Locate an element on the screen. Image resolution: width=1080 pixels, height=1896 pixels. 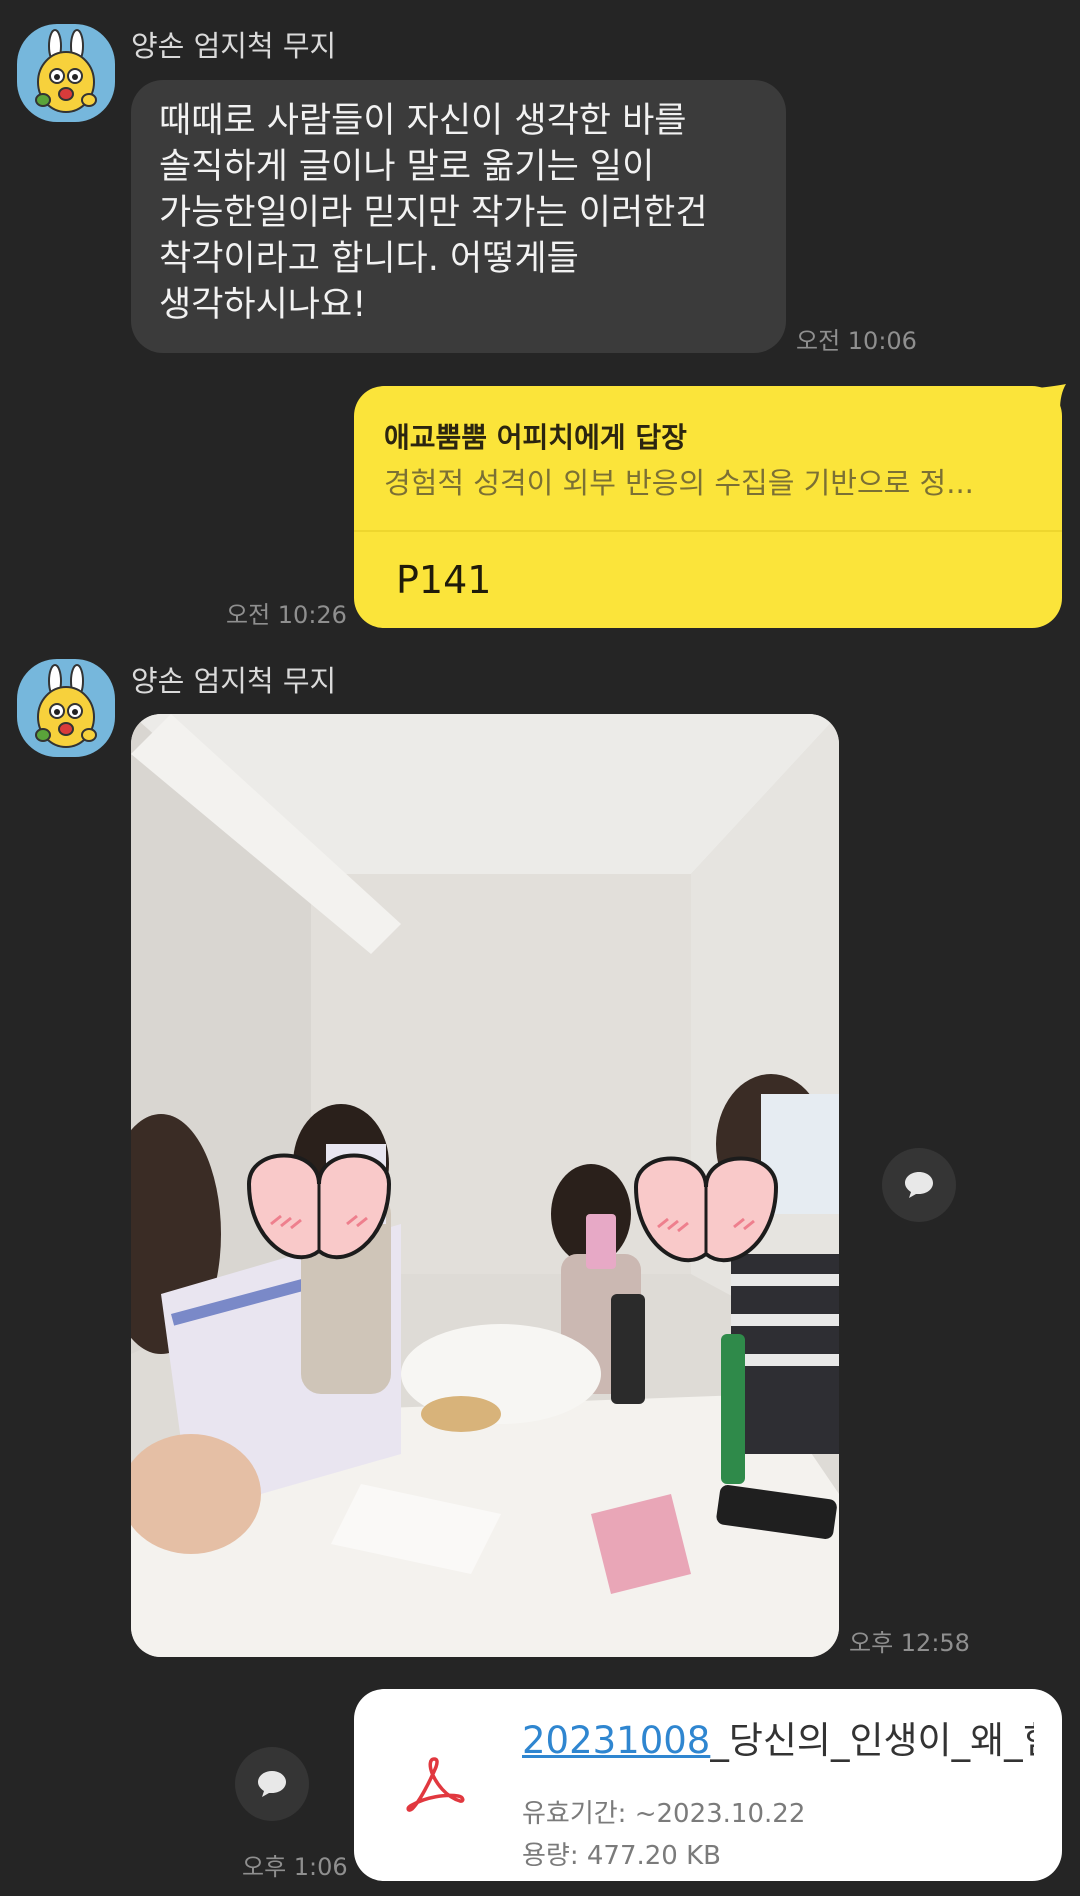
file-name-rest: _당신의_인생이_왜_힘 is located at coordinates (872, 1740).